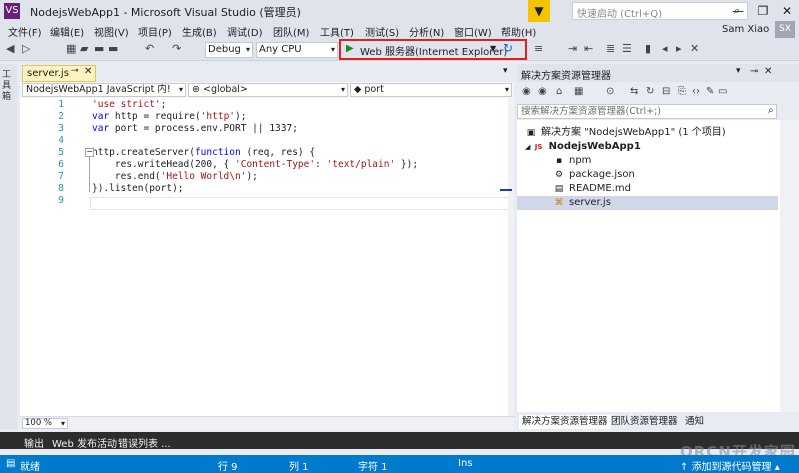 The image size is (799, 473). Describe the element at coordinates (99, 48) in the screenshot. I see `save-icon: ▬` at that location.